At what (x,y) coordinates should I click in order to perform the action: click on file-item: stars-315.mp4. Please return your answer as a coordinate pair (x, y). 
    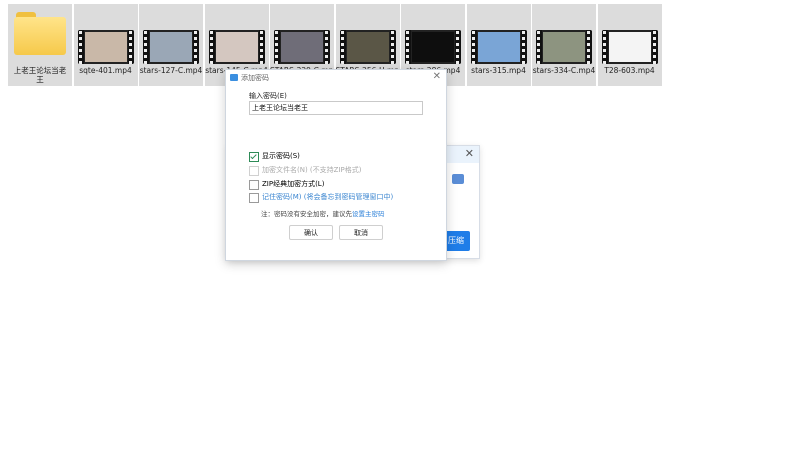
    Looking at the image, I should click on (498, 45).